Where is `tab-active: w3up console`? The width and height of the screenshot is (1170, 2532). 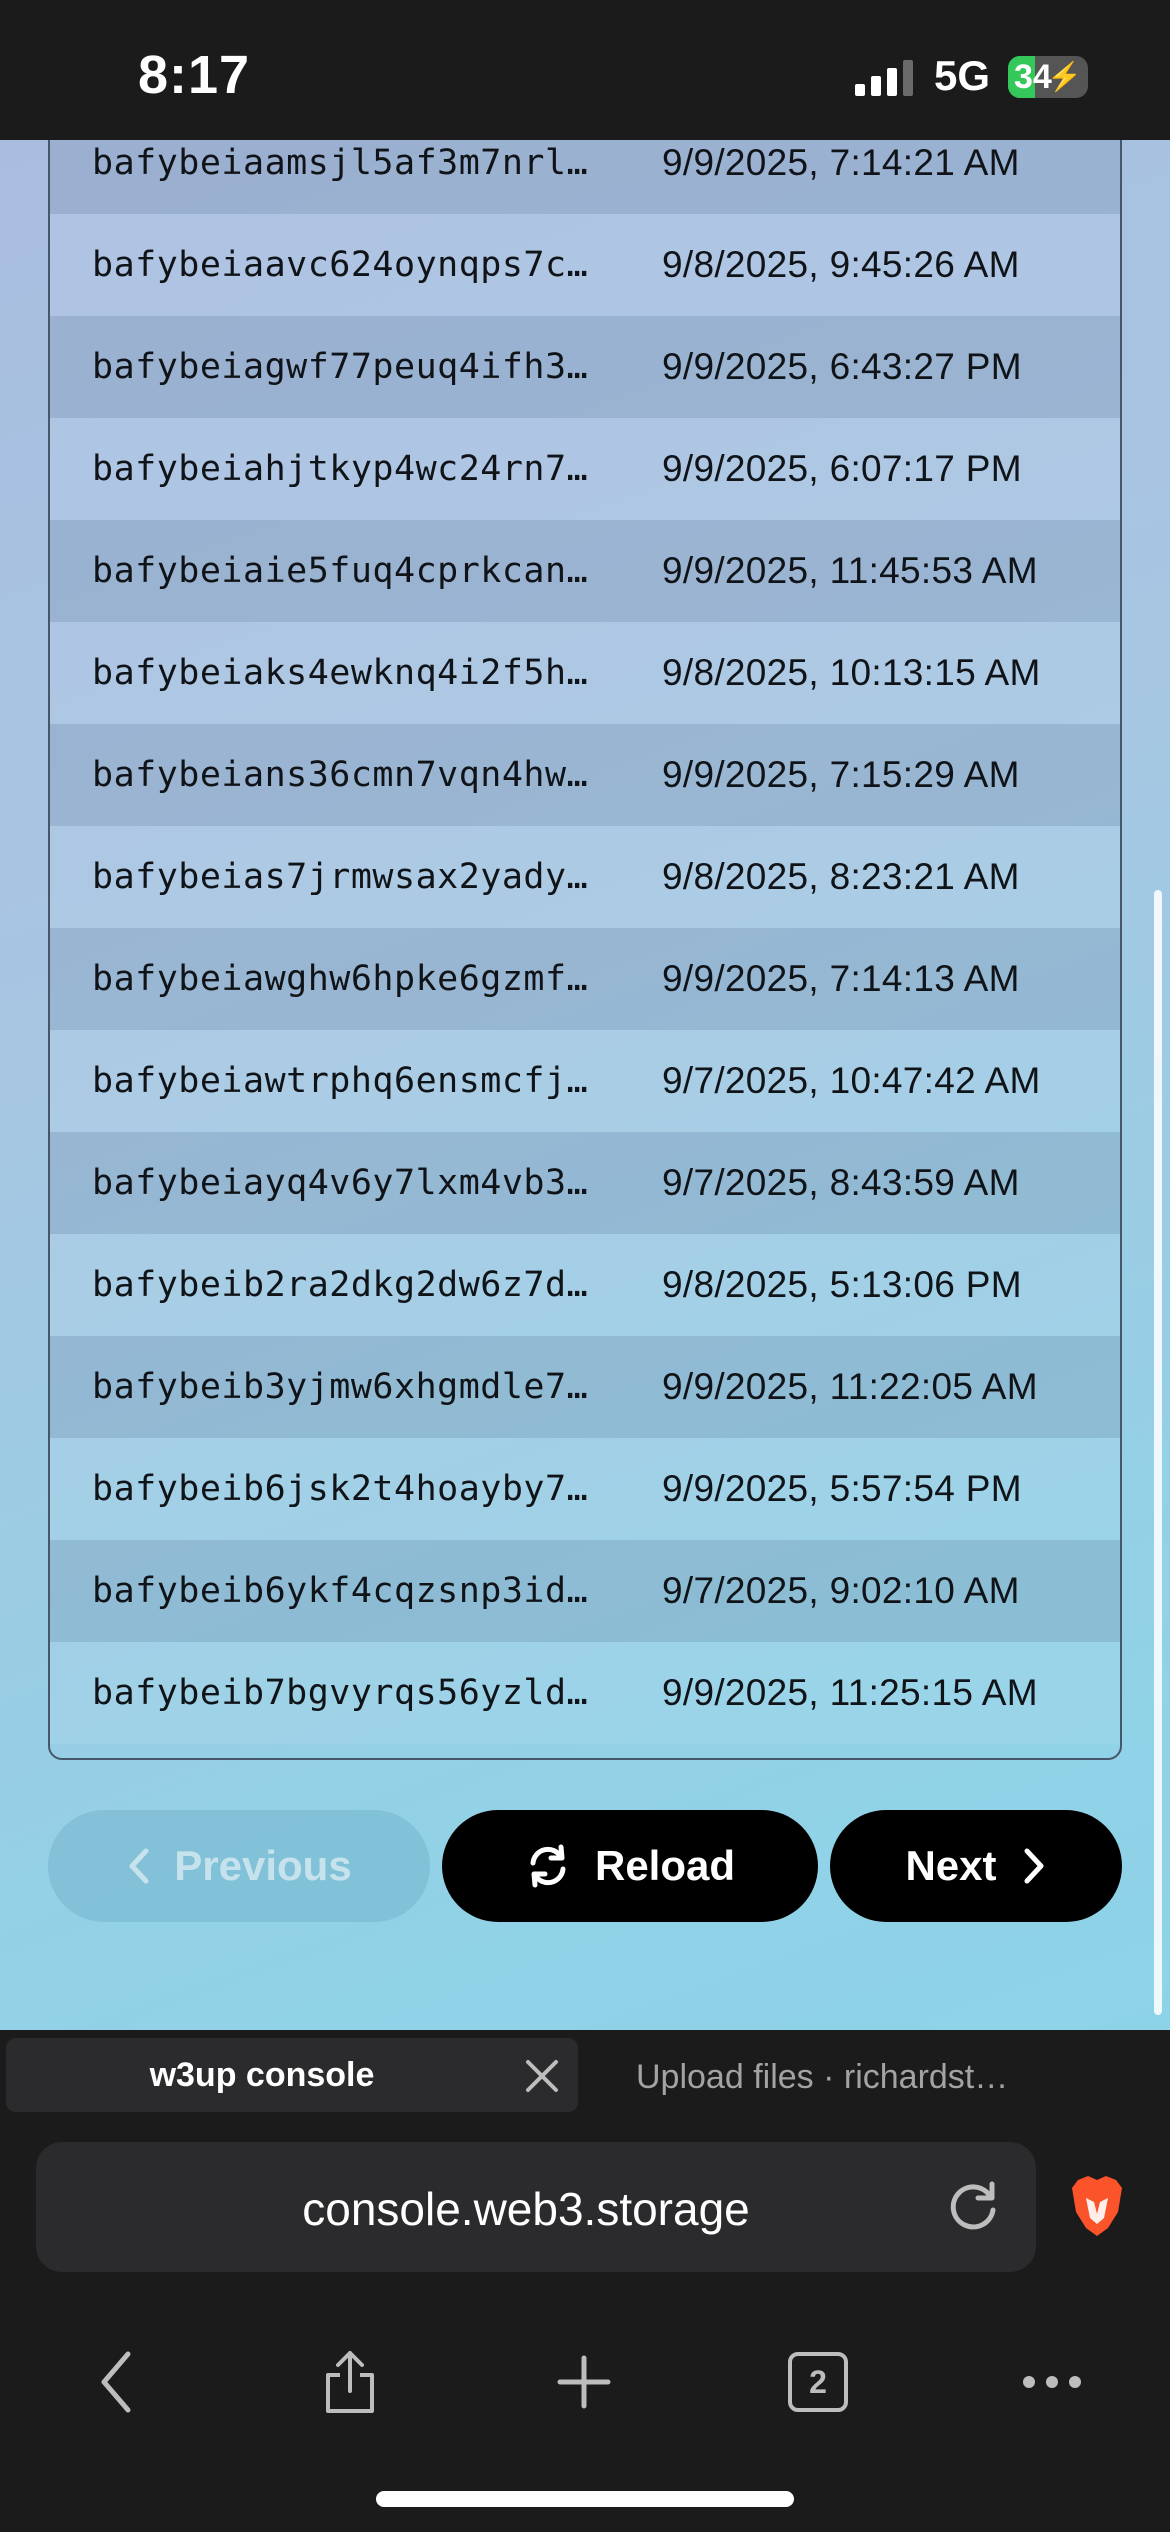 tab-active: w3up console is located at coordinates (292, 2075).